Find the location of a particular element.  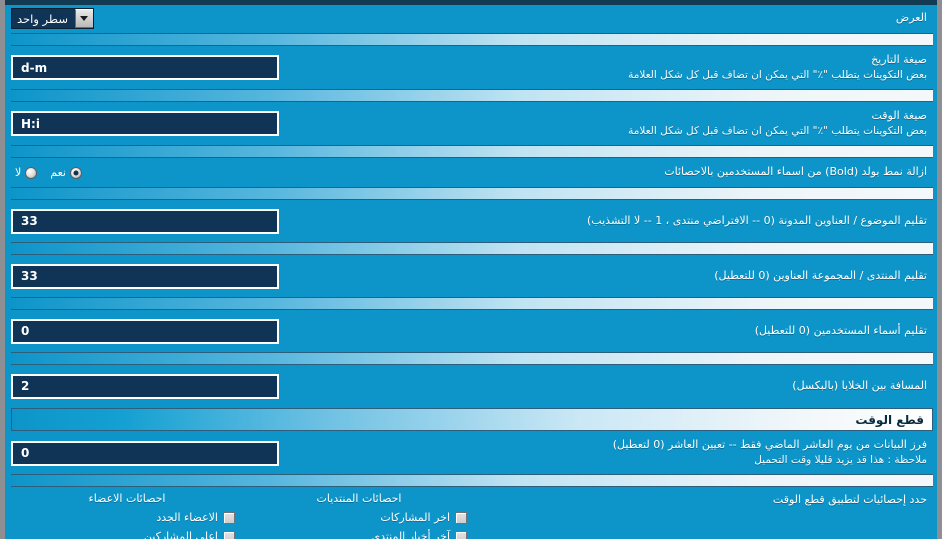

control-time-format is located at coordinates (145, 123).